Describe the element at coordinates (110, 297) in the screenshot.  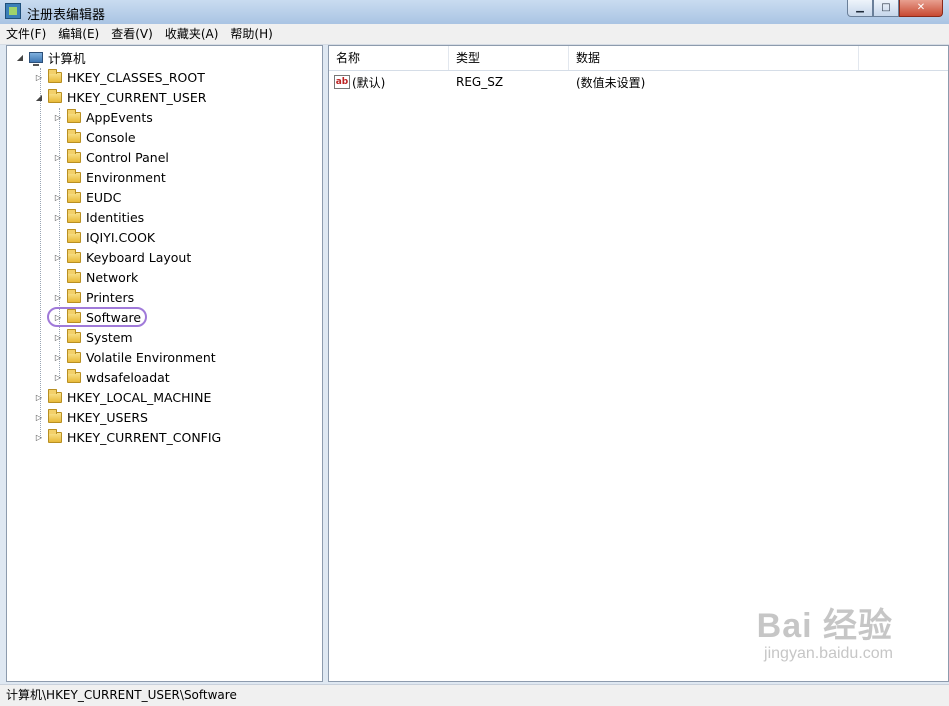
I see `tree-item-label: Printers` at that location.